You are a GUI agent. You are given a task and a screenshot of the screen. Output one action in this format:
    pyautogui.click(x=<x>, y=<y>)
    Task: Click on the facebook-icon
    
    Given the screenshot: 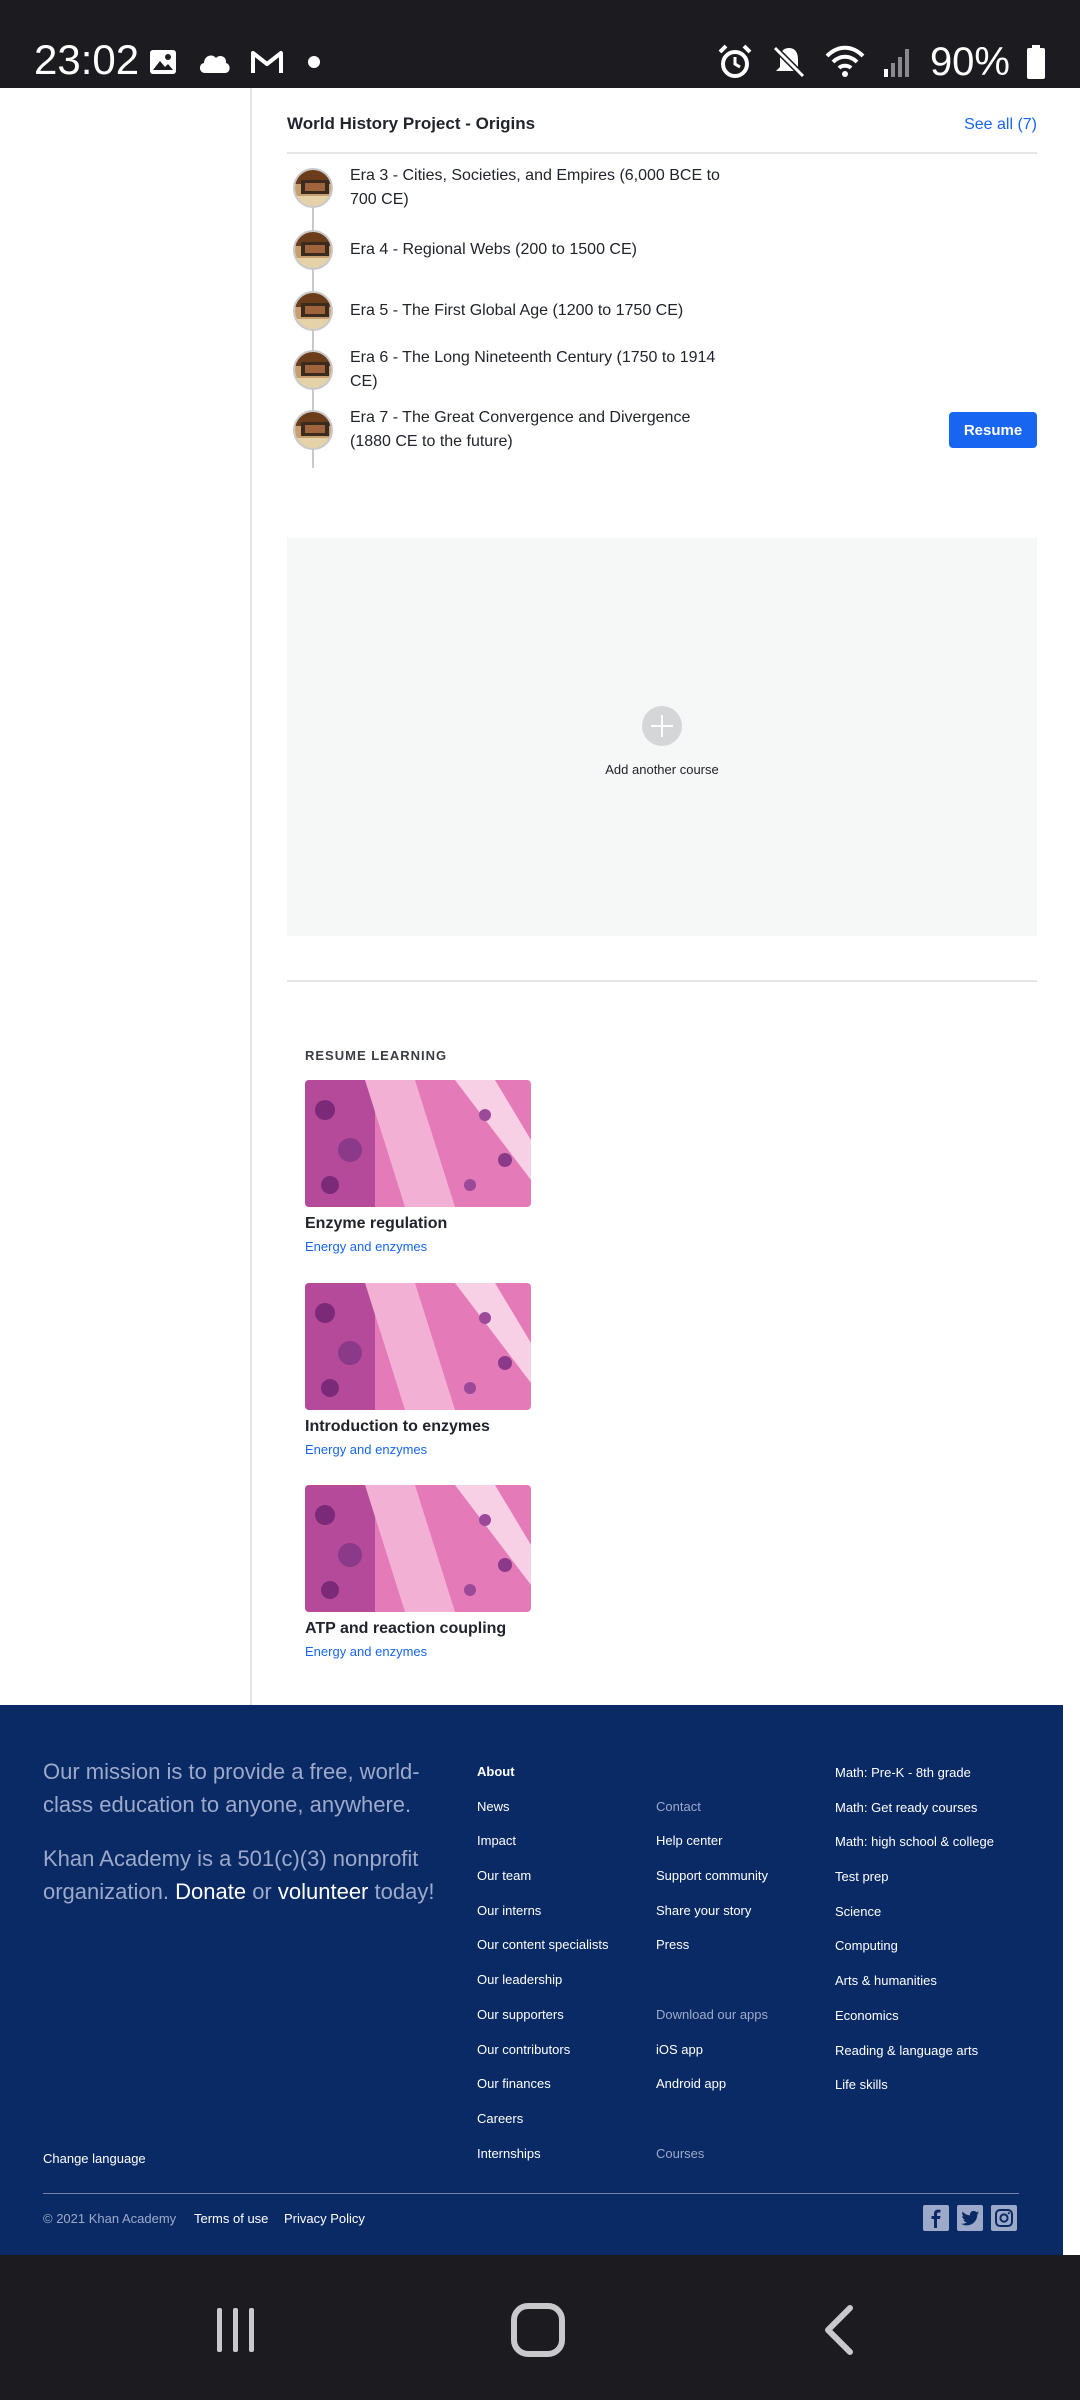 What is the action you would take?
    pyautogui.click(x=936, y=2218)
    